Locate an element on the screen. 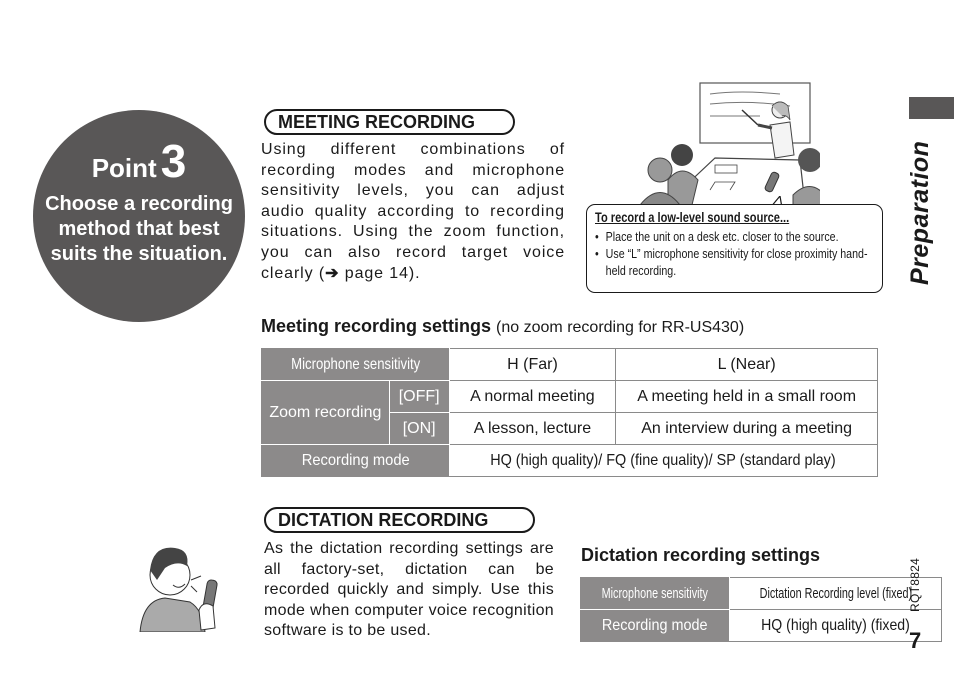  zoom-recording-label: Zoom recording is located at coordinates (325, 412).